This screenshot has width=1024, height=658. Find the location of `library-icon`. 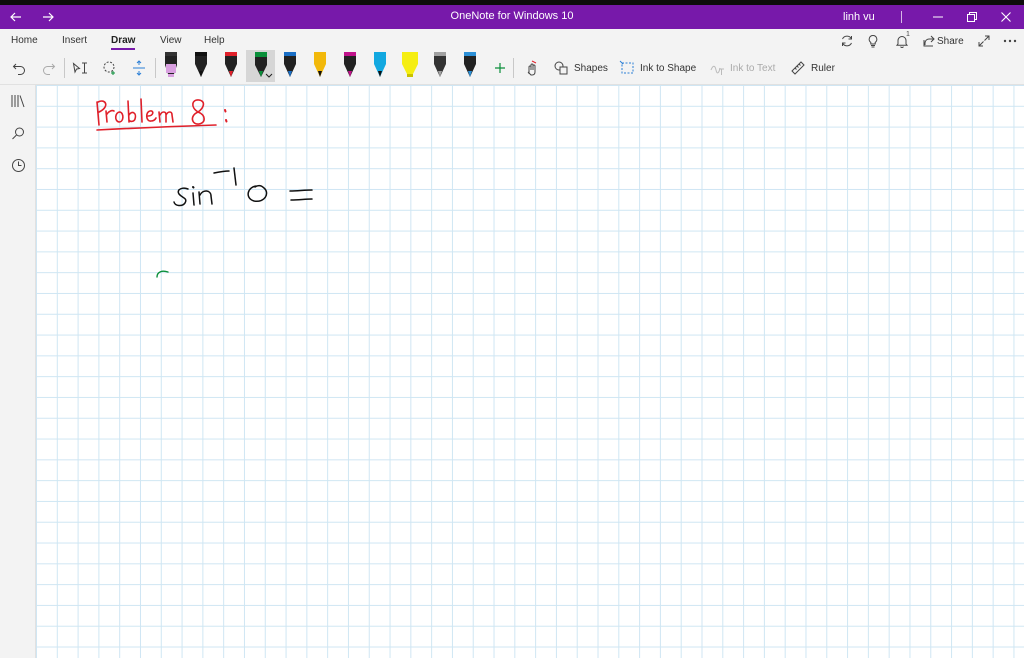

library-icon is located at coordinates (18, 101).